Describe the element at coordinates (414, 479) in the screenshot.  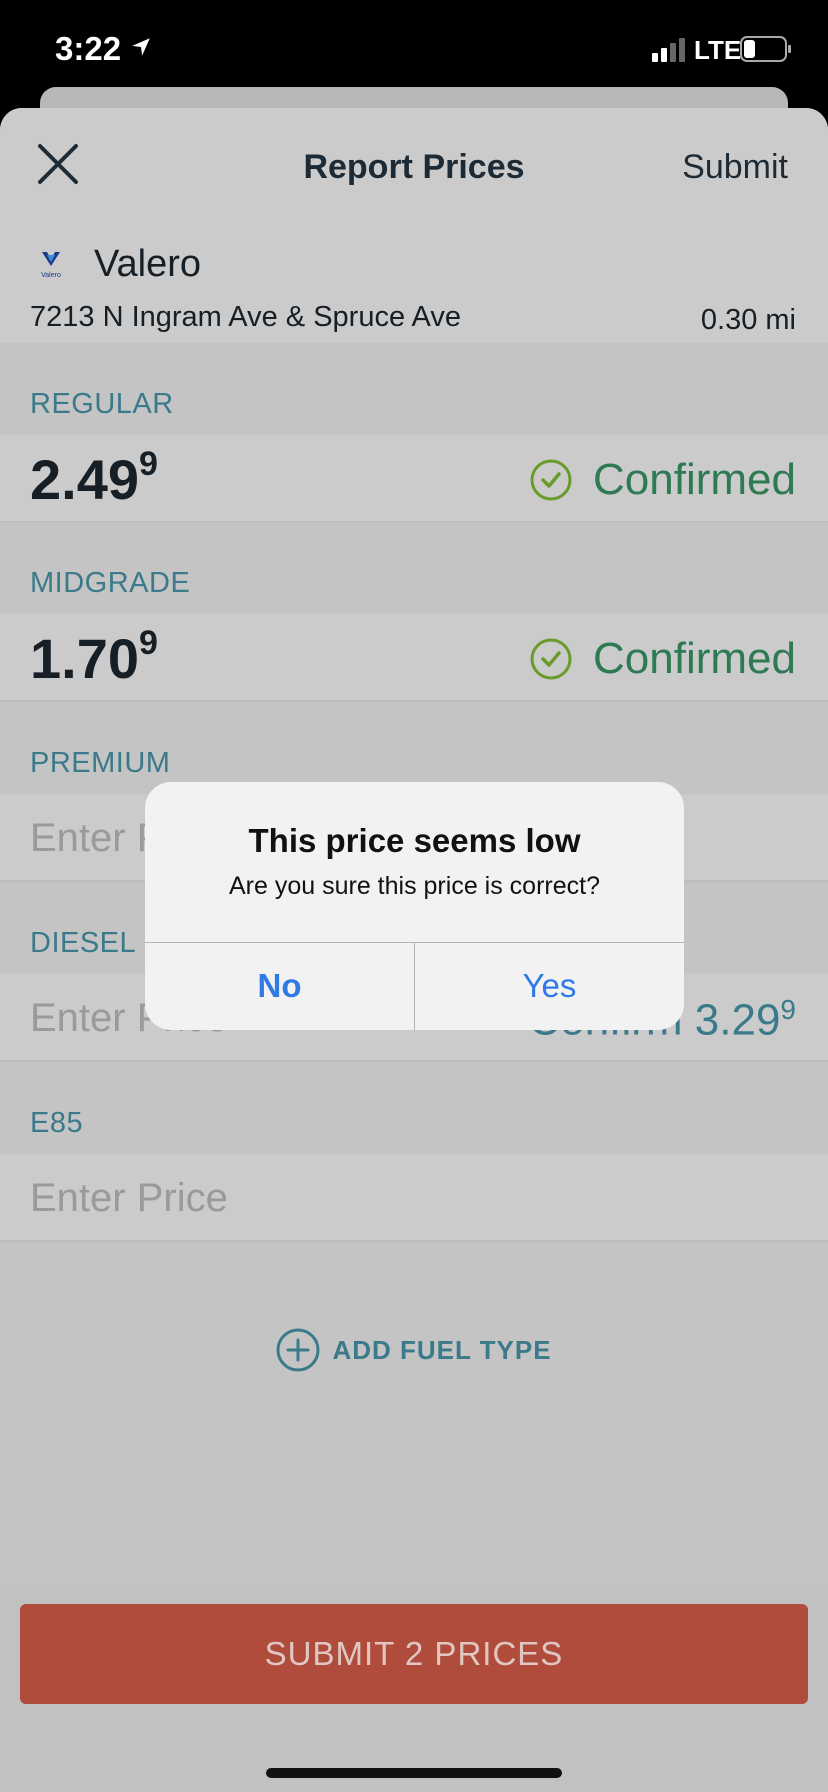
I see `fuel-row-regular: 2.499 Confirmed` at that location.